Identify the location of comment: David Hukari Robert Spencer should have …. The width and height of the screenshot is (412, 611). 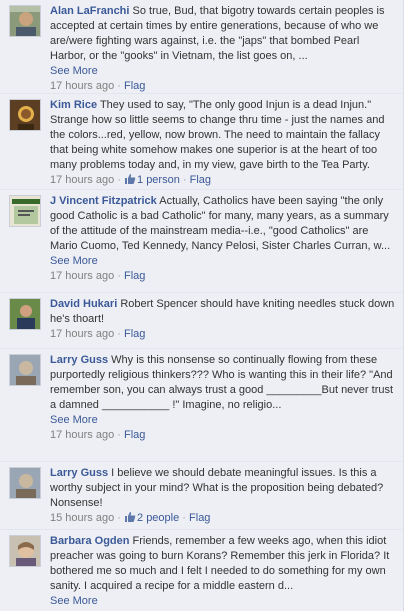
(201, 321).